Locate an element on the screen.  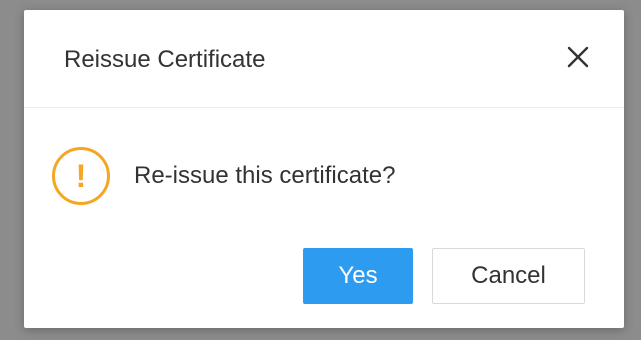
close-button is located at coordinates (578, 57).